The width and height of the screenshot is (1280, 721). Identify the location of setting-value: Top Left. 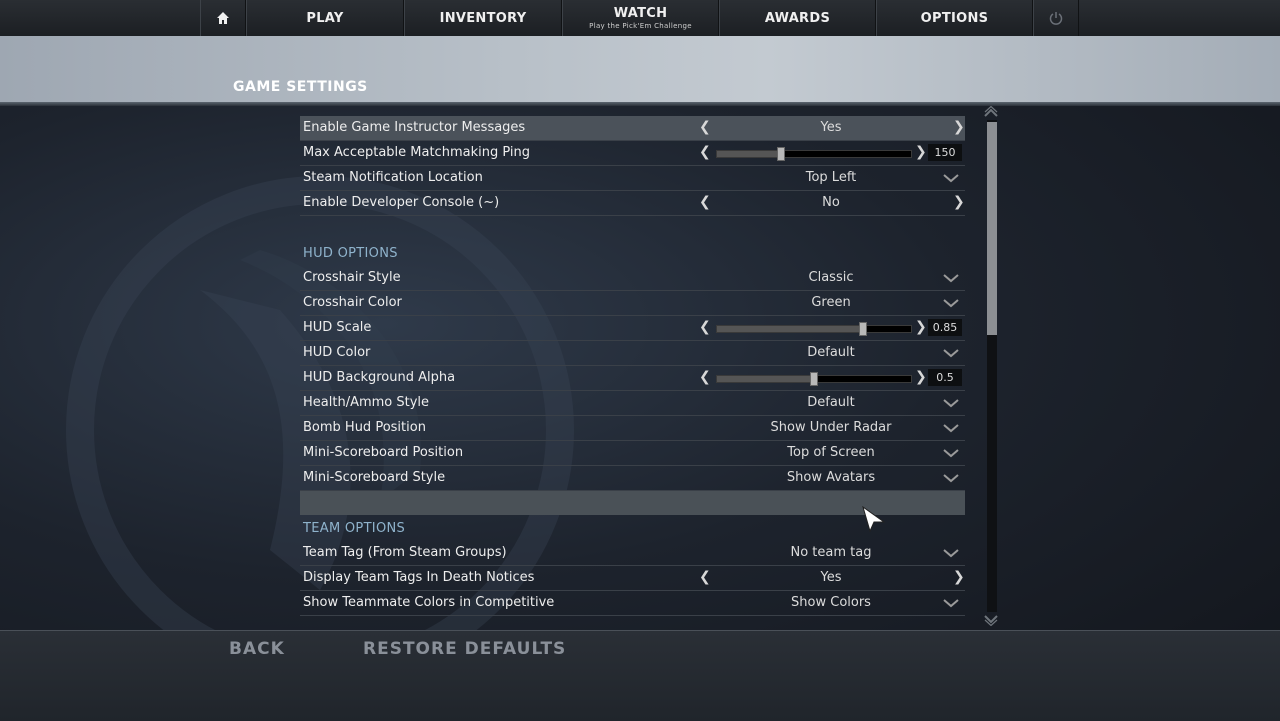
(831, 177).